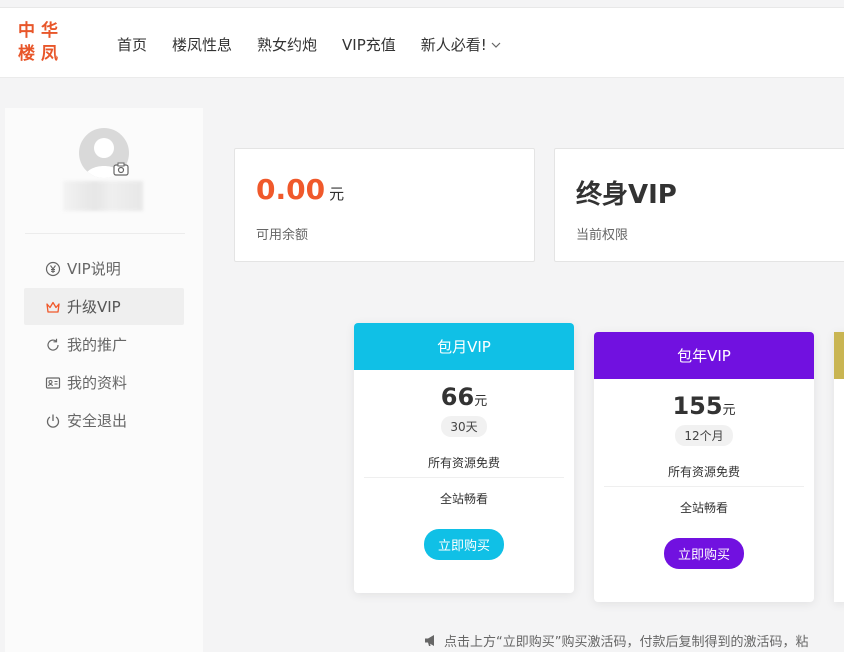  I want to click on sidebar-item-logout: 安全退出, so click(104, 420).